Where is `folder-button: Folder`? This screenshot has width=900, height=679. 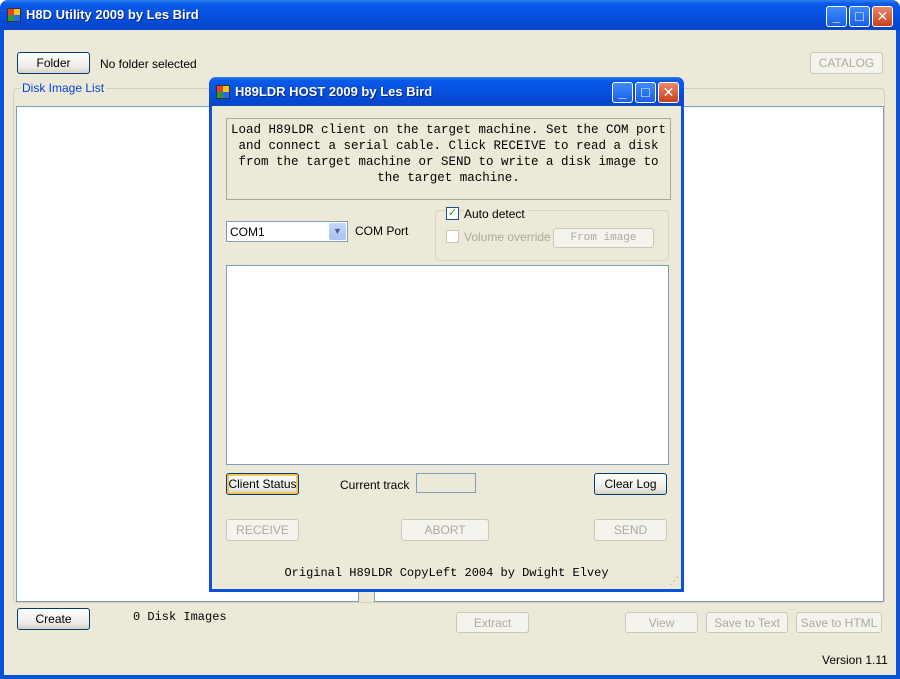 folder-button: Folder is located at coordinates (53, 63).